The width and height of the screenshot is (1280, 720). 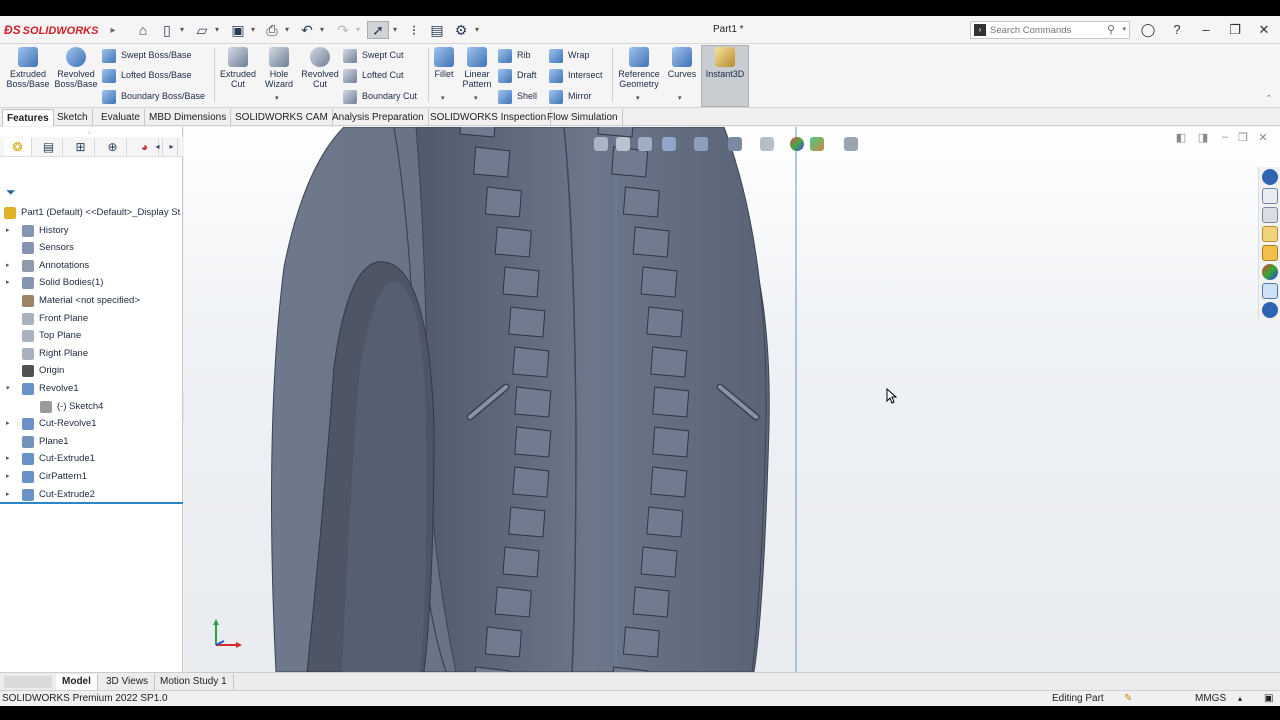 I want to click on file-properties-icon: ▤, so click(x=437, y=30).